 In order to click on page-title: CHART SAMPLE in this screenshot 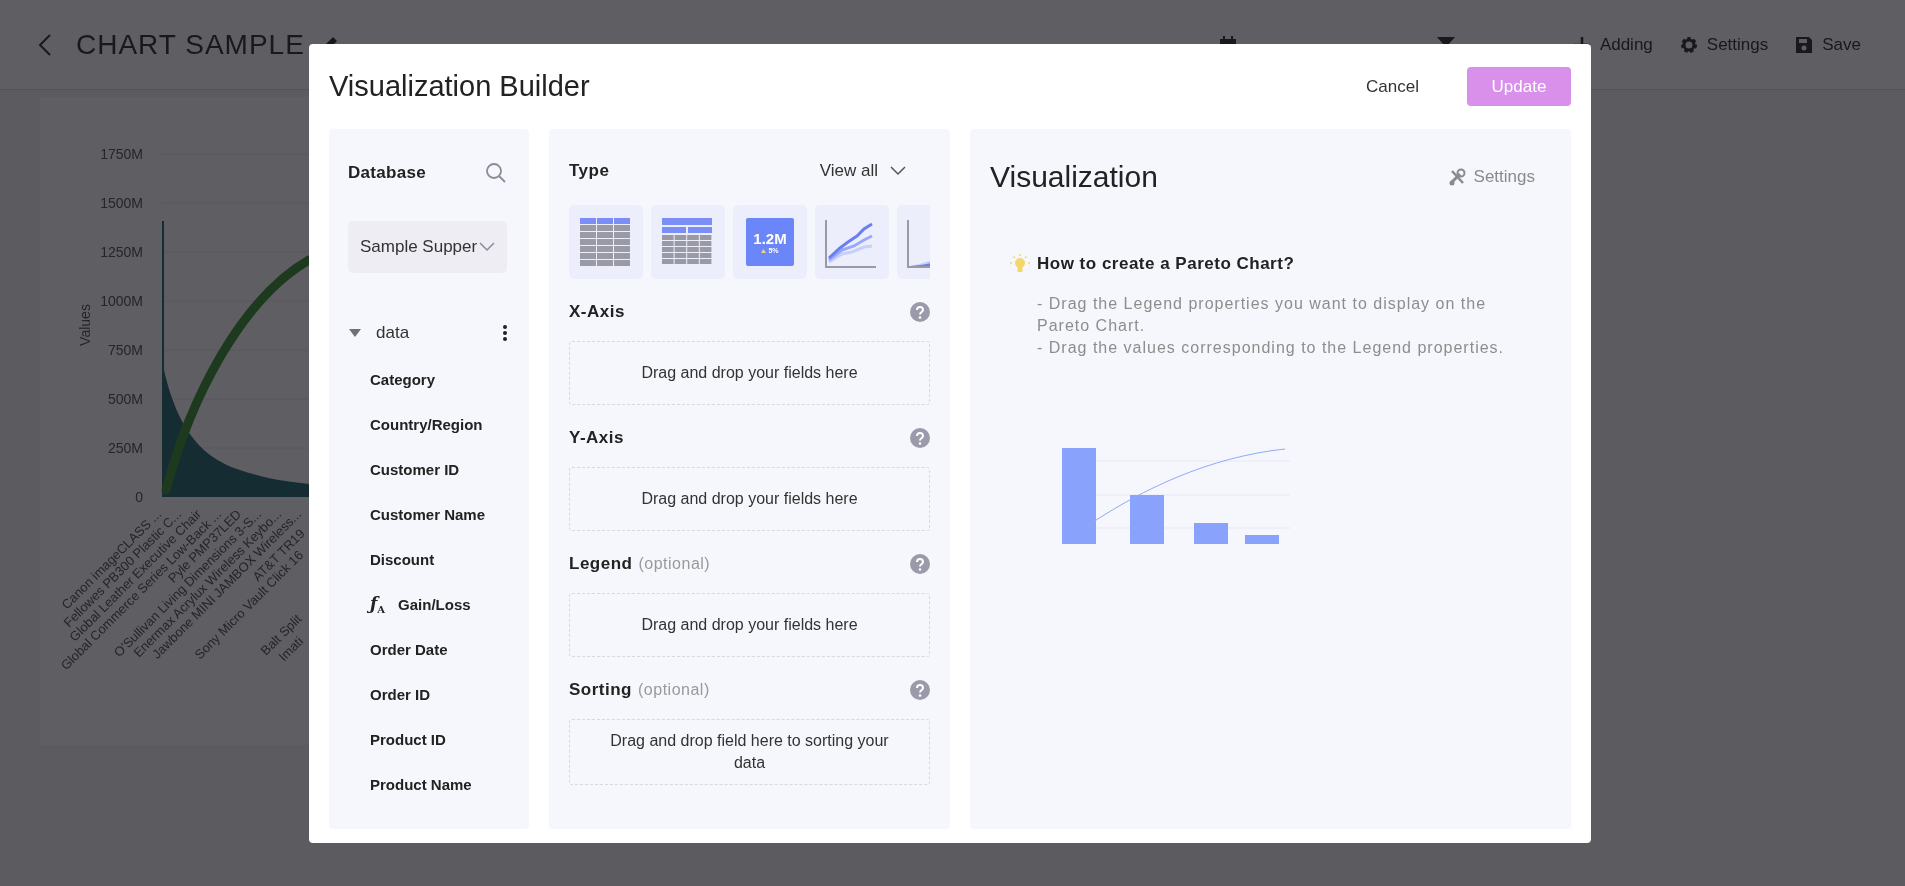, I will do `click(190, 44)`.